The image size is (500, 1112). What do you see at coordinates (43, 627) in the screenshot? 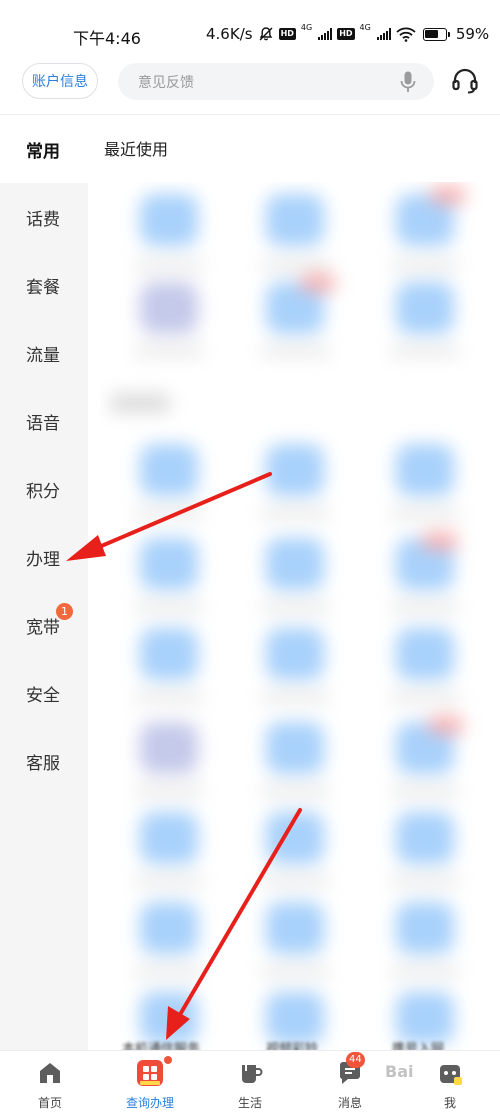
I see `sidebar-item-label: 宽带` at bounding box center [43, 627].